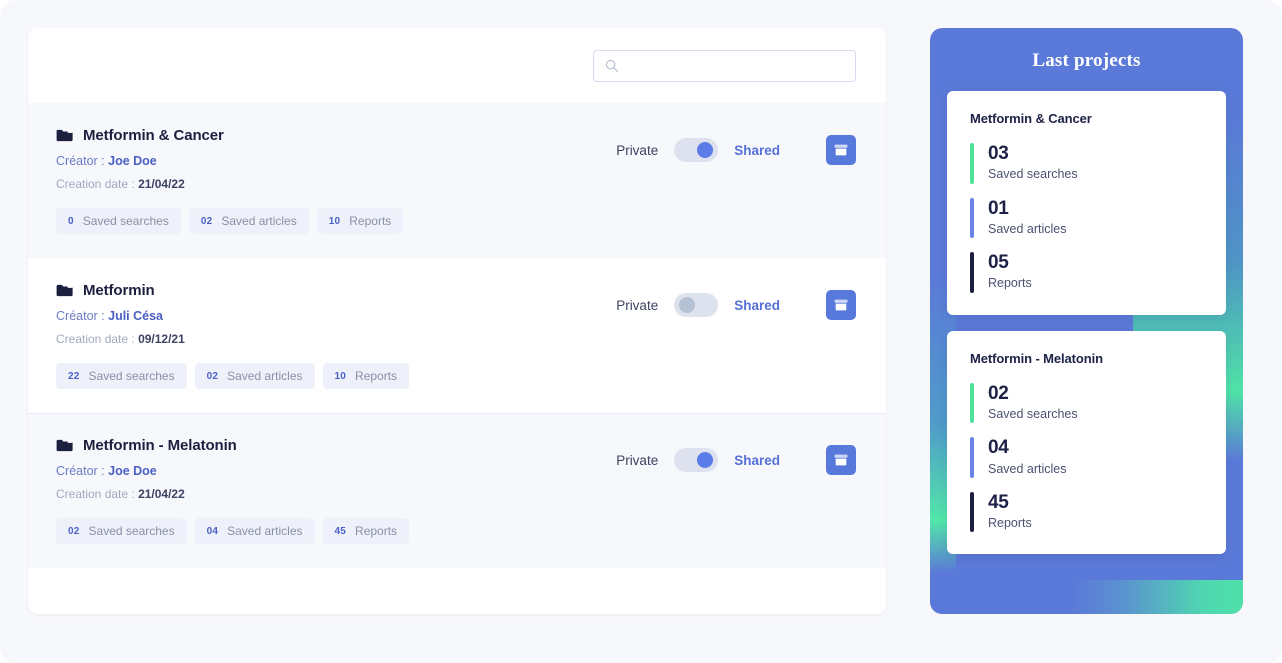  I want to click on project-stat: 03 Saved searches, so click(1086, 163).